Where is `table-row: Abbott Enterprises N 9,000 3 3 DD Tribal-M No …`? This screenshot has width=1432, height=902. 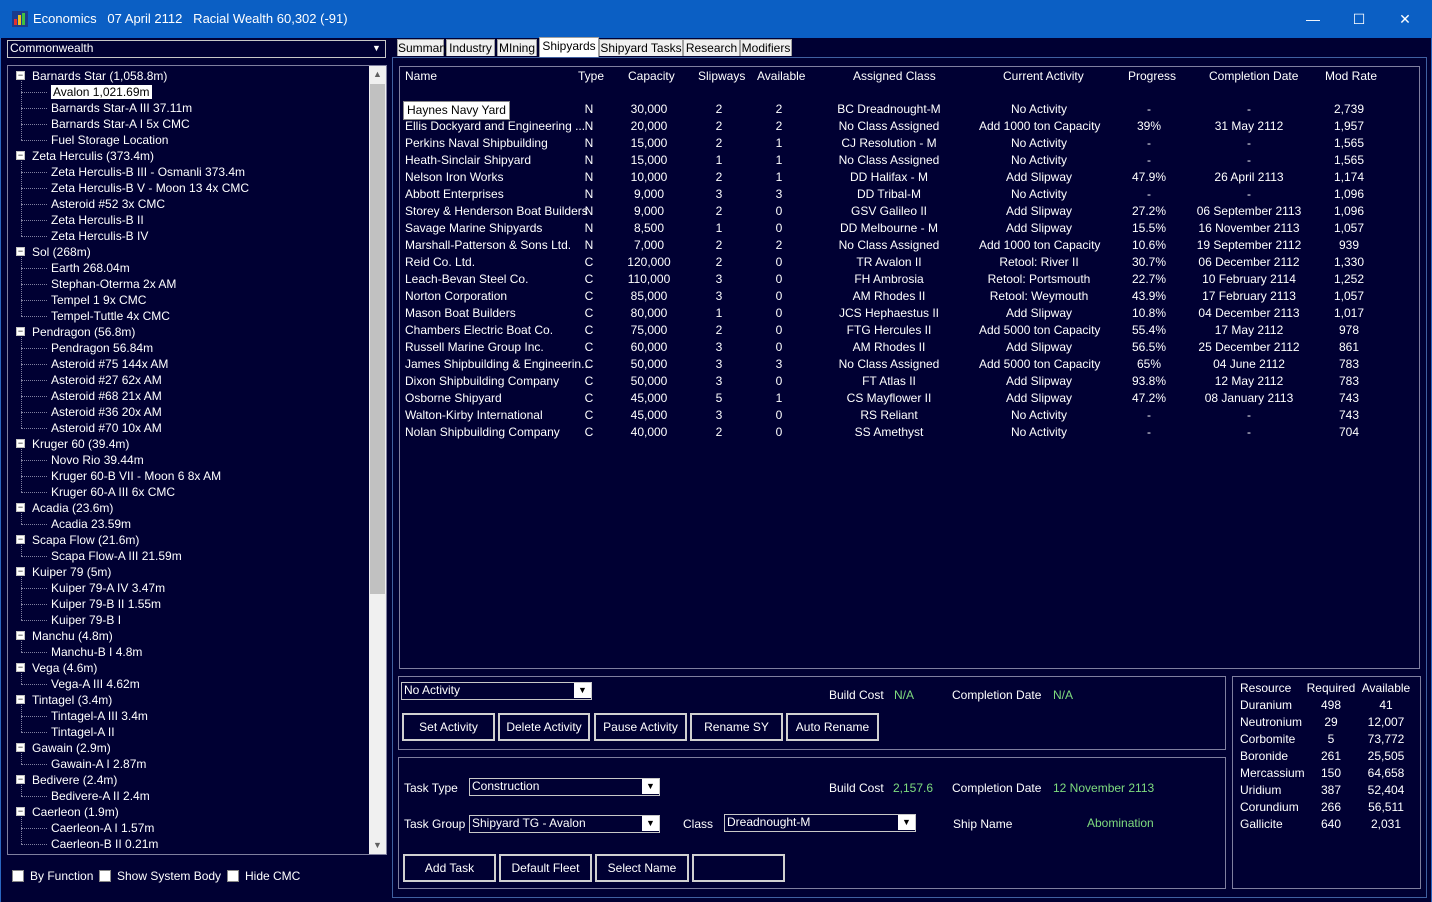
table-row: Abbott Enterprises N 9,000 3 3 DD Tribal-M No … is located at coordinates (909, 194).